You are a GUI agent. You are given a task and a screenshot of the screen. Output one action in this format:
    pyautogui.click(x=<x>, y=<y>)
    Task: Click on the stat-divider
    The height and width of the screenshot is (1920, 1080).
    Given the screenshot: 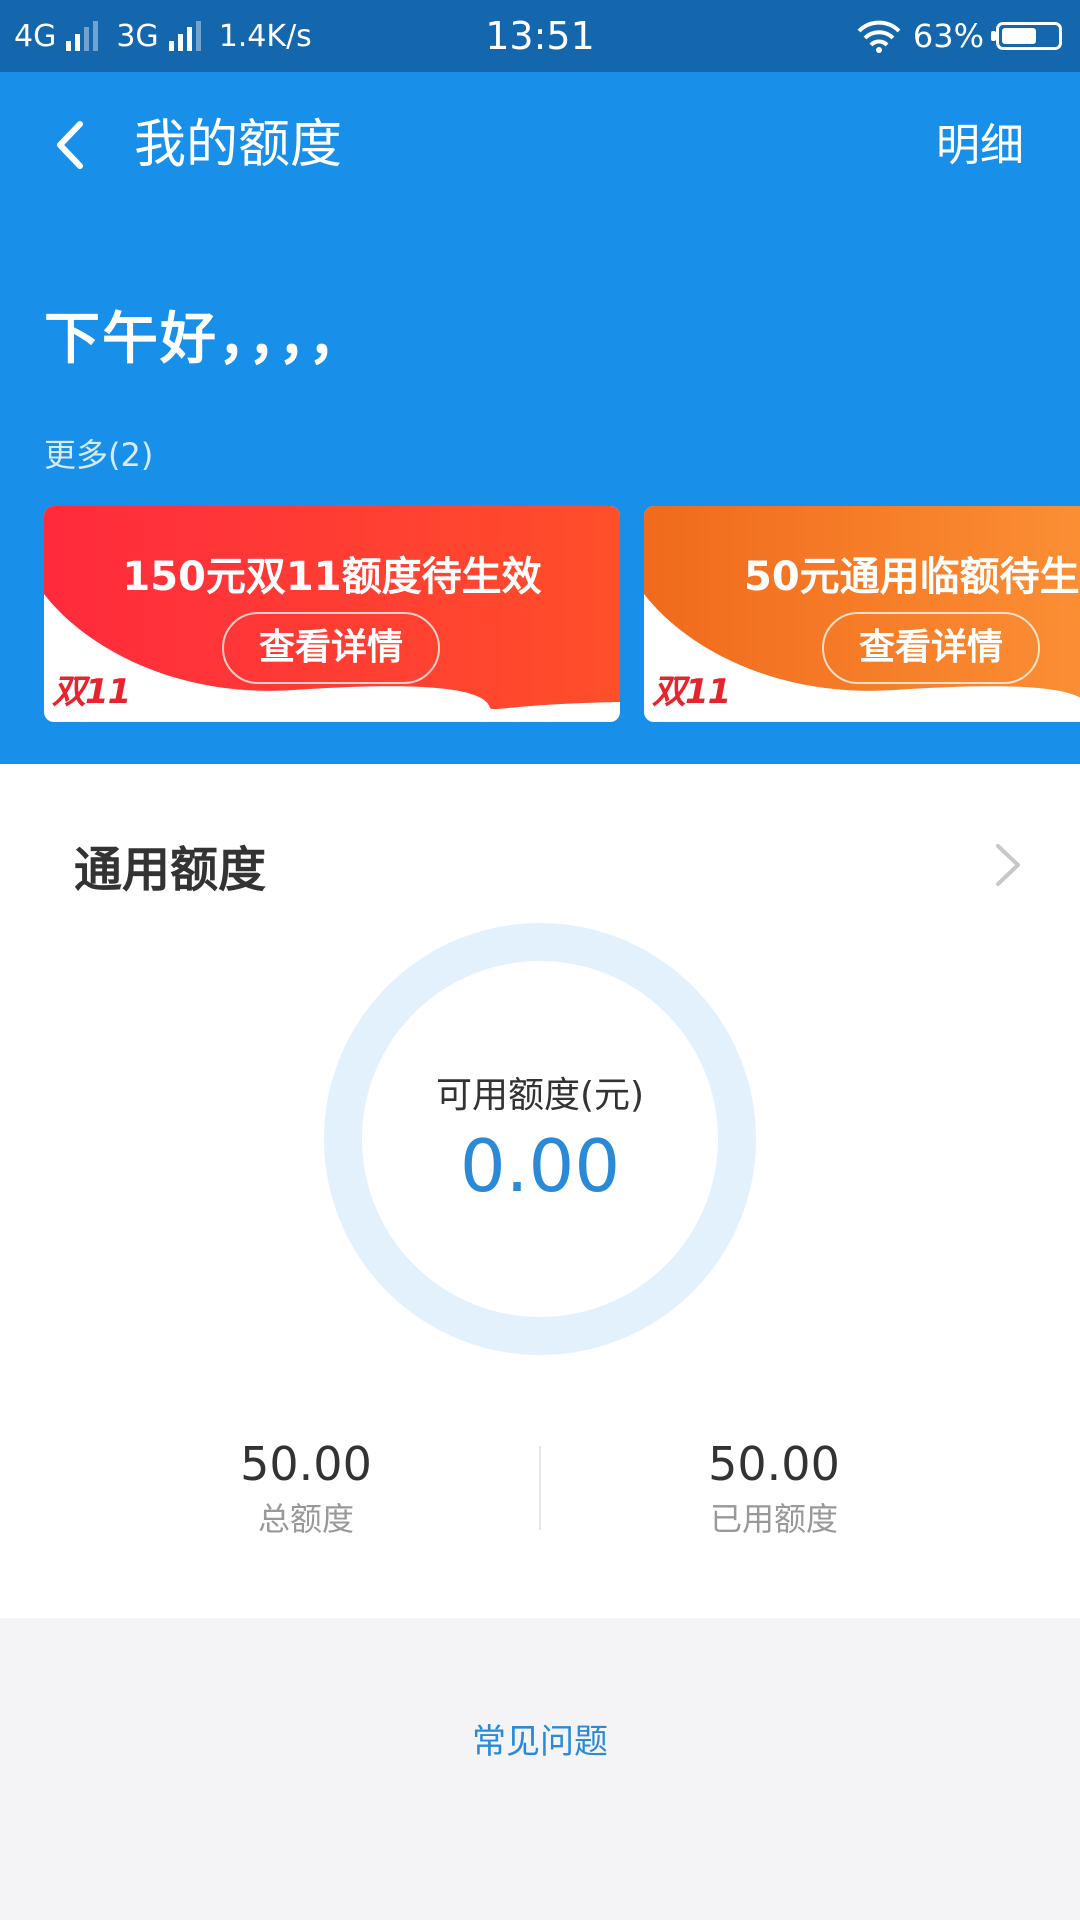 What is the action you would take?
    pyautogui.click(x=540, y=1488)
    